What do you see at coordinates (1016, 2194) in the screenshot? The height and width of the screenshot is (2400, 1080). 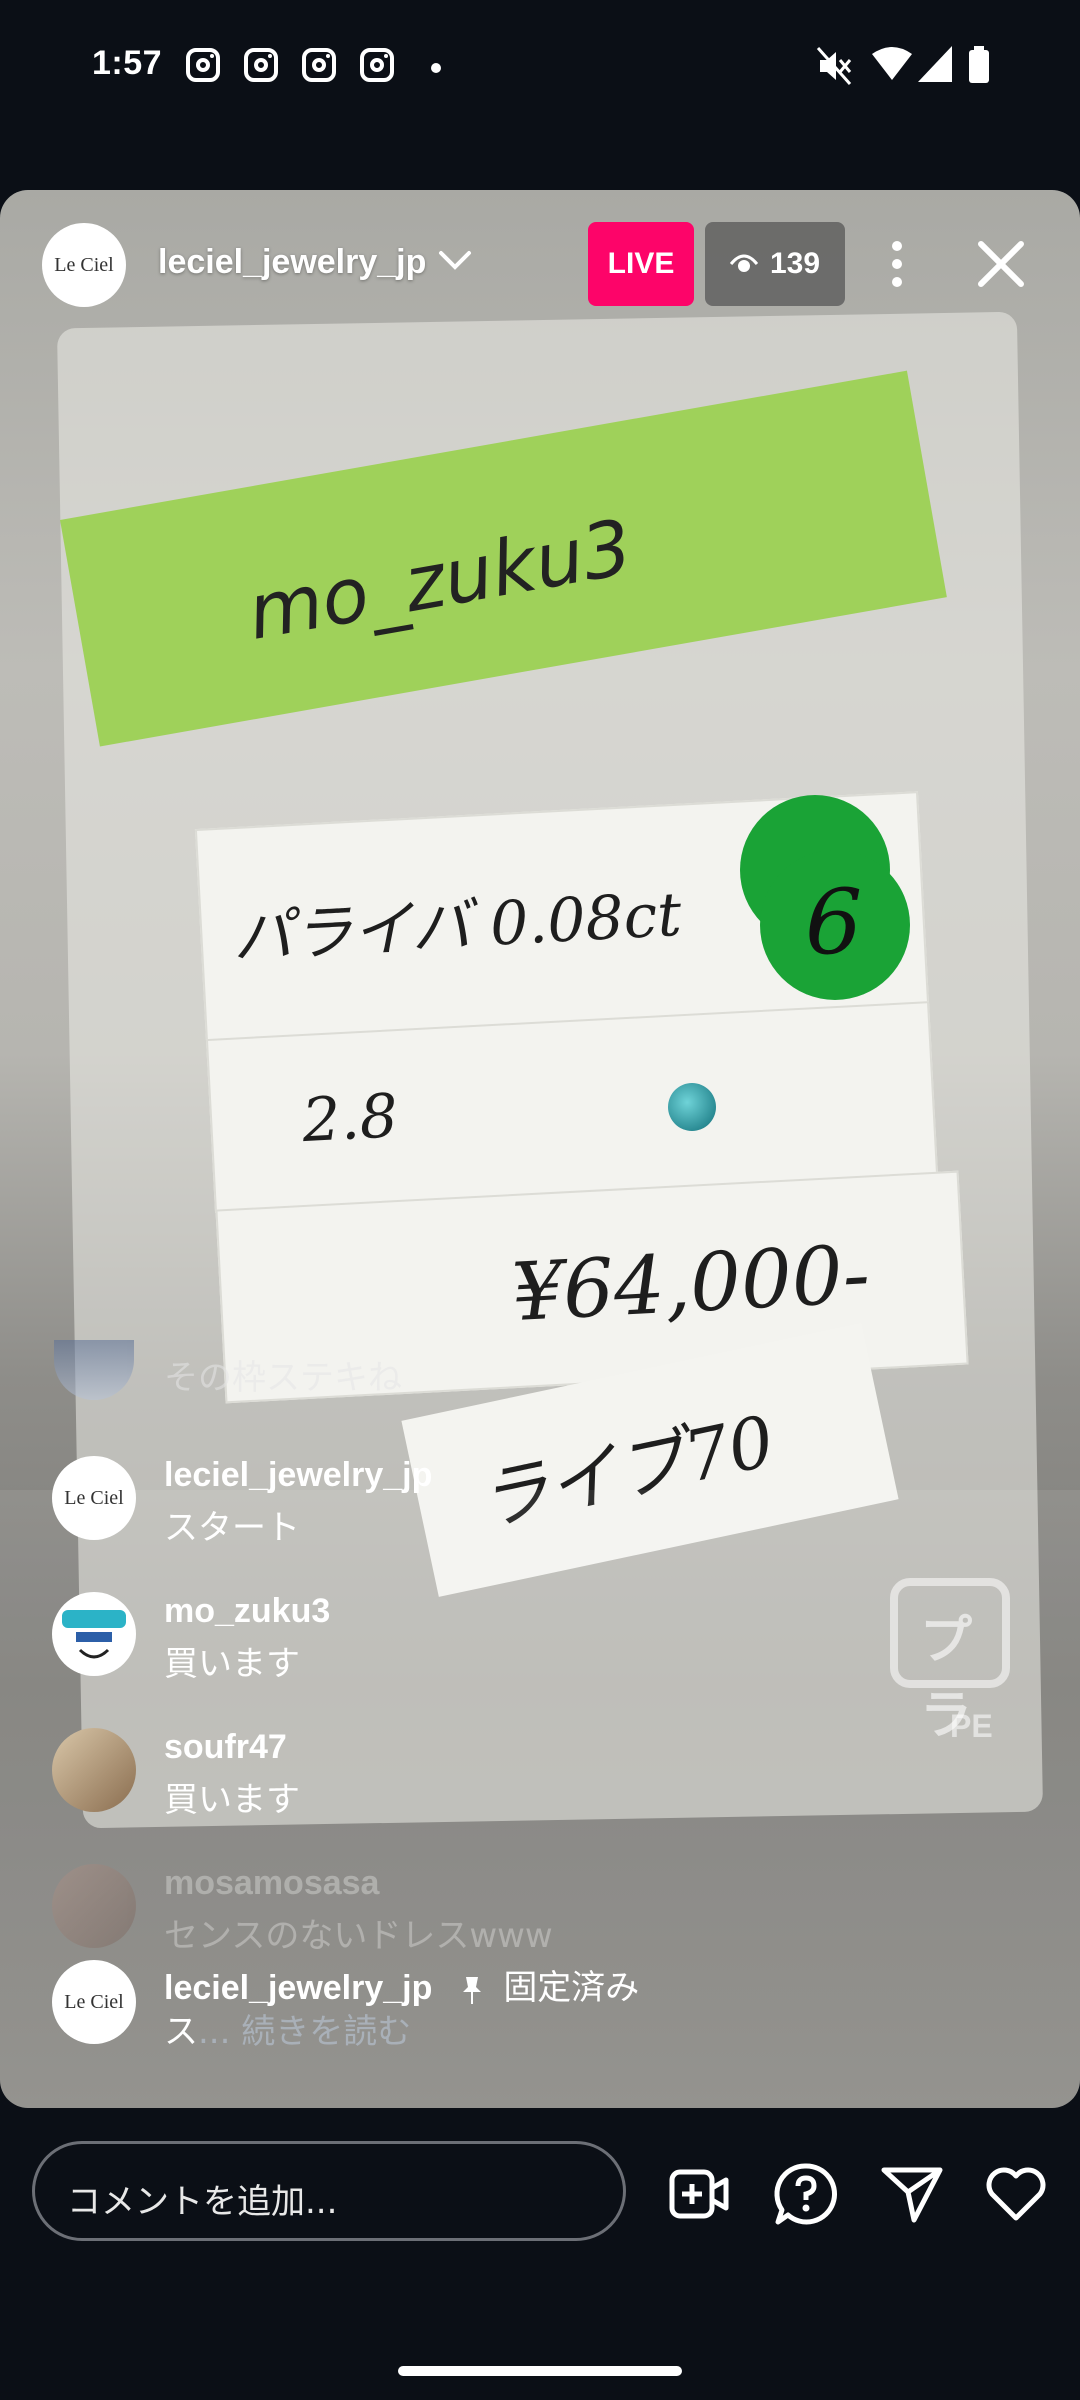 I see `heart-icon` at bounding box center [1016, 2194].